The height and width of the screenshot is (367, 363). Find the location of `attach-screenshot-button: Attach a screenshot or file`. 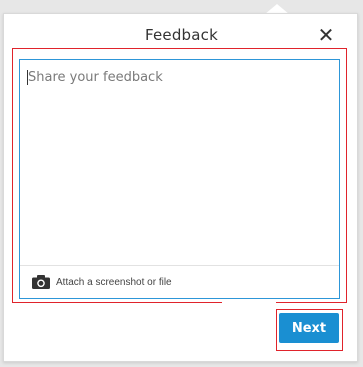

attach-screenshot-button: Attach a screenshot or file is located at coordinates (179, 281).